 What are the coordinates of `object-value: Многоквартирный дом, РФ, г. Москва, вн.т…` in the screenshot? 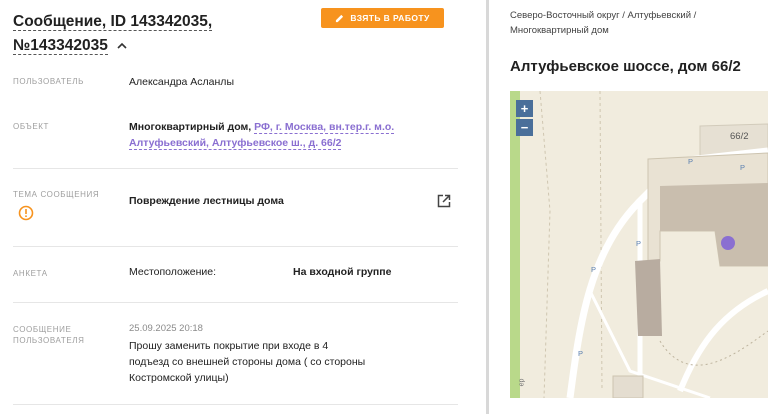 It's located at (279, 135).